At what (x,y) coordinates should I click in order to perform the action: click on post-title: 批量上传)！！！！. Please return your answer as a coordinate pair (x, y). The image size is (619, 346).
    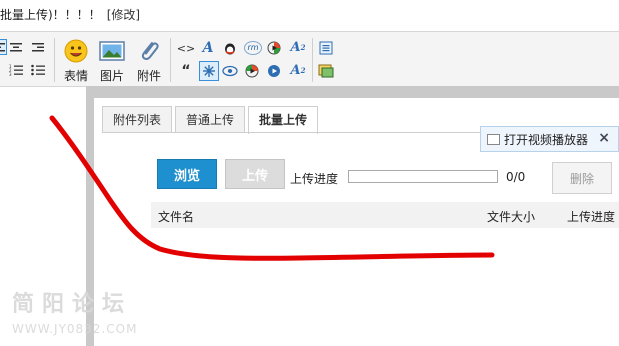
    Looking at the image, I should click on (50, 15).